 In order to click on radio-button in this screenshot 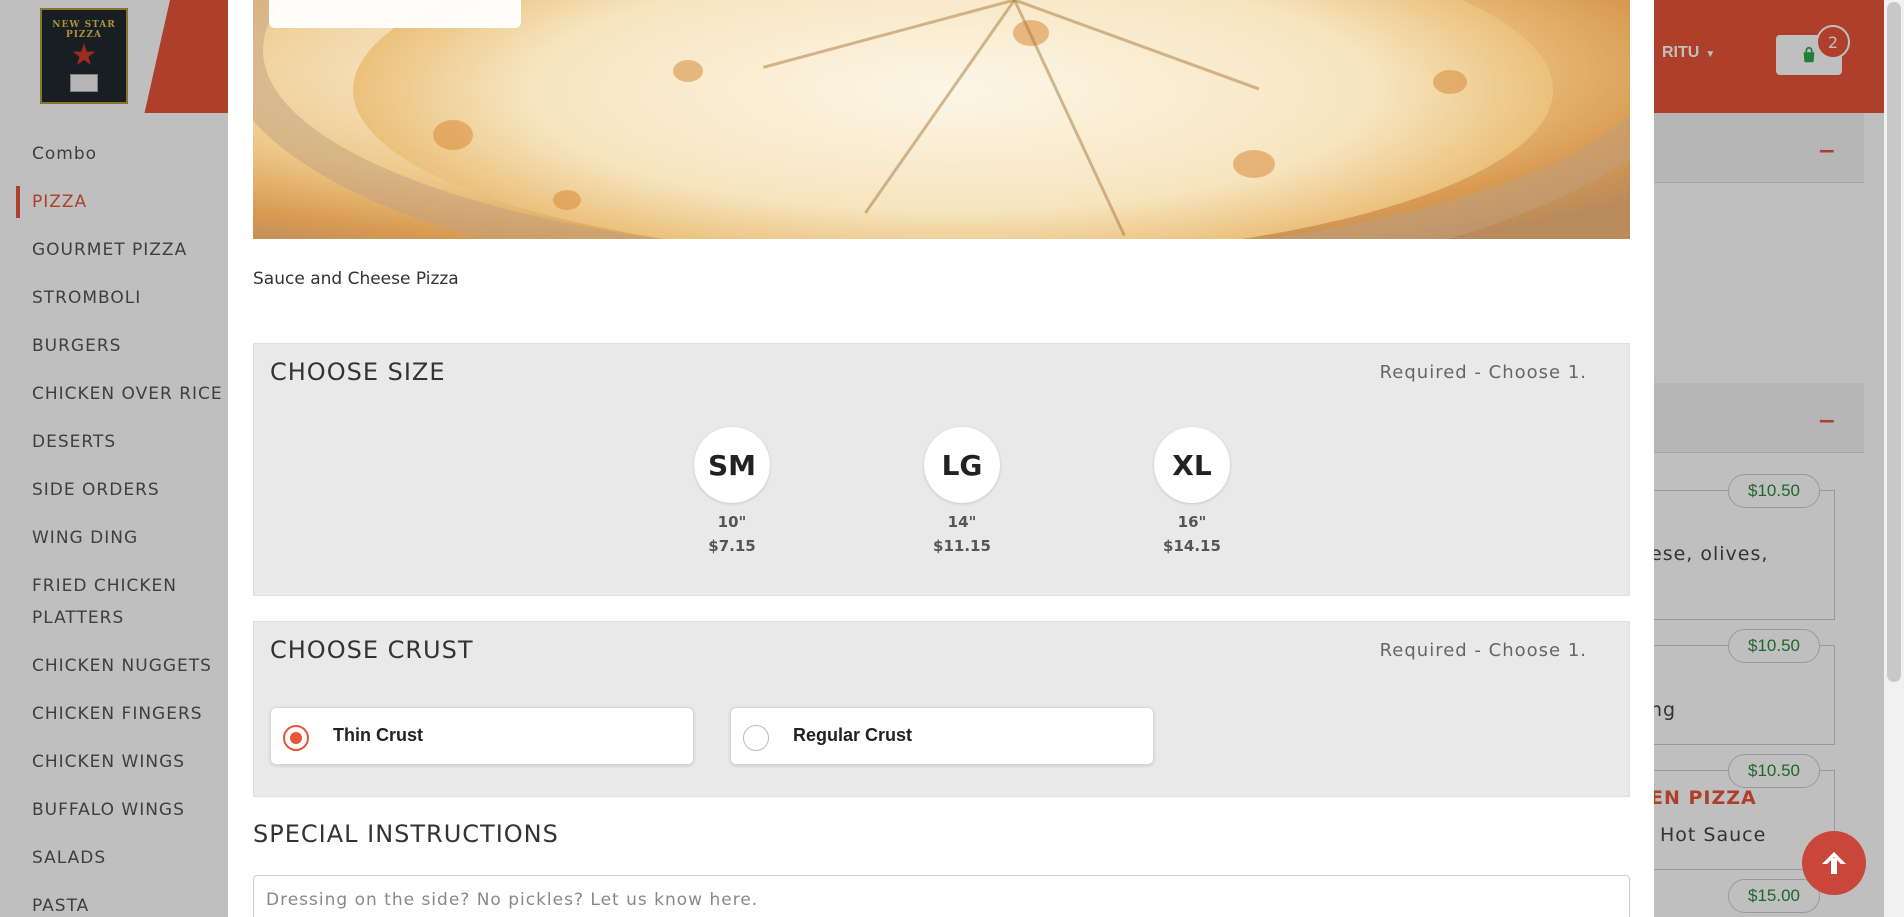, I will do `click(756, 738)`.